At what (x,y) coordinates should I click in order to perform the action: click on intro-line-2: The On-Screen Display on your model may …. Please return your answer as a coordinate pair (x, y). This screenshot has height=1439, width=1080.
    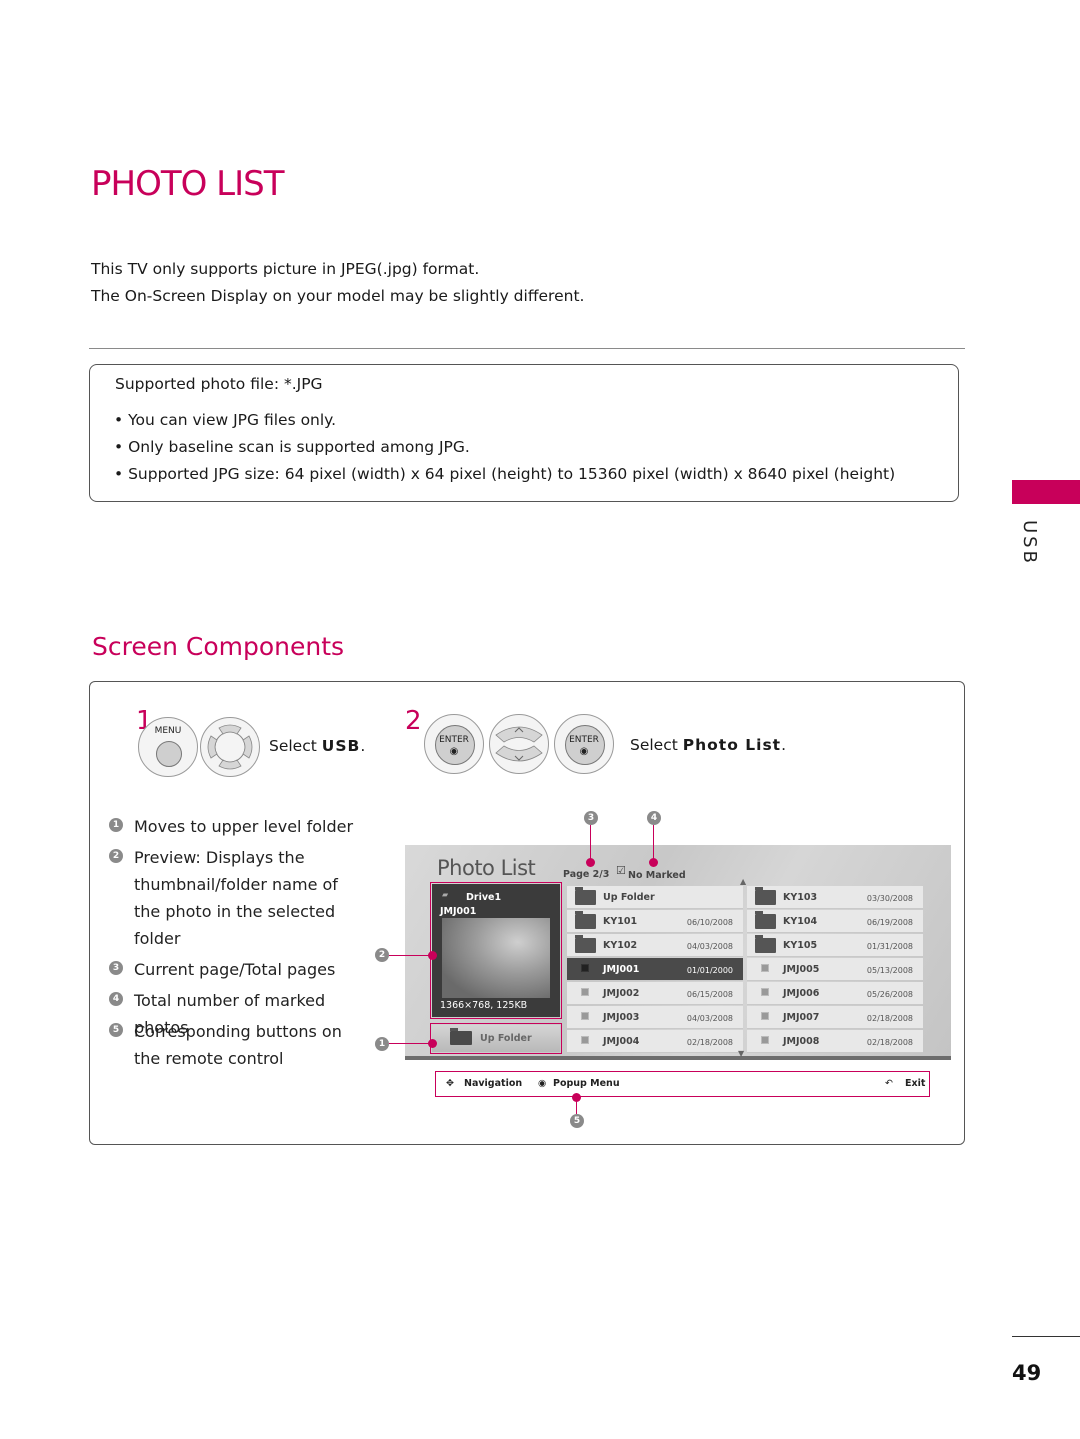
    Looking at the image, I should click on (338, 296).